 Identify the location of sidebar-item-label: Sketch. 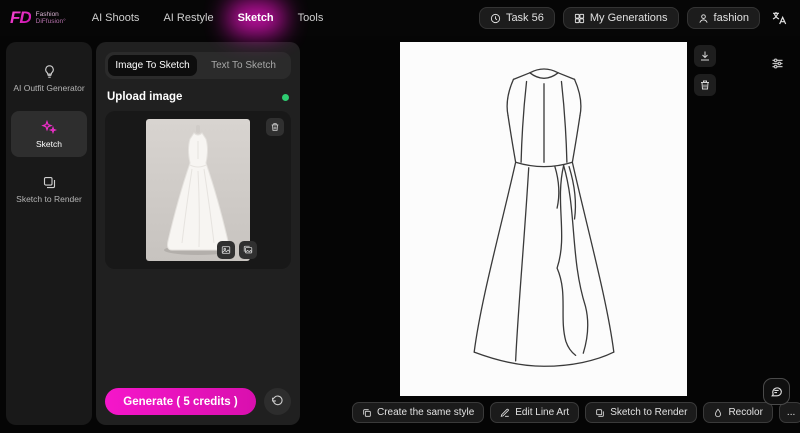
(49, 144).